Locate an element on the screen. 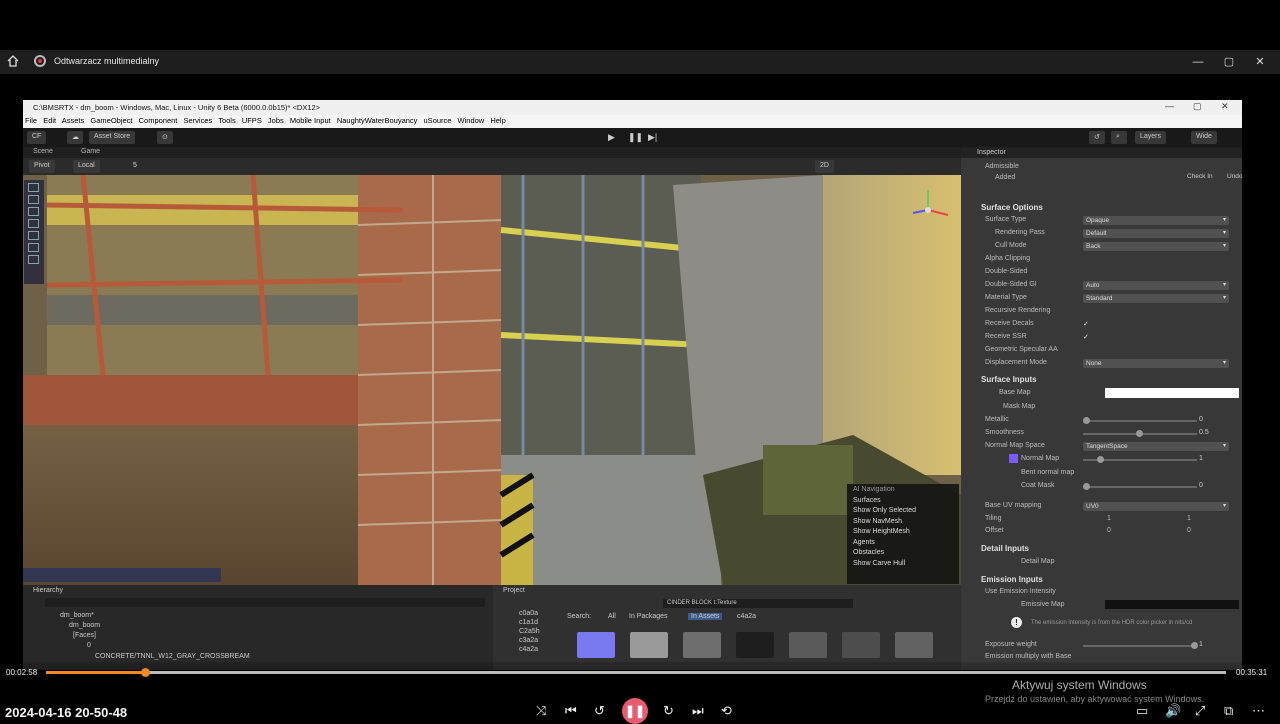 The image size is (1280, 724). version-control-icon: ⊙ is located at coordinates (165, 137).